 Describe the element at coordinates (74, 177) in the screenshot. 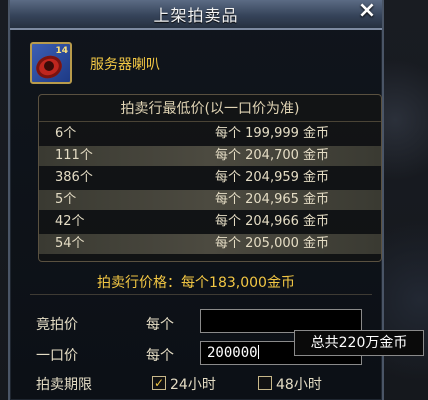

I see `row-quantity: 386个` at that location.